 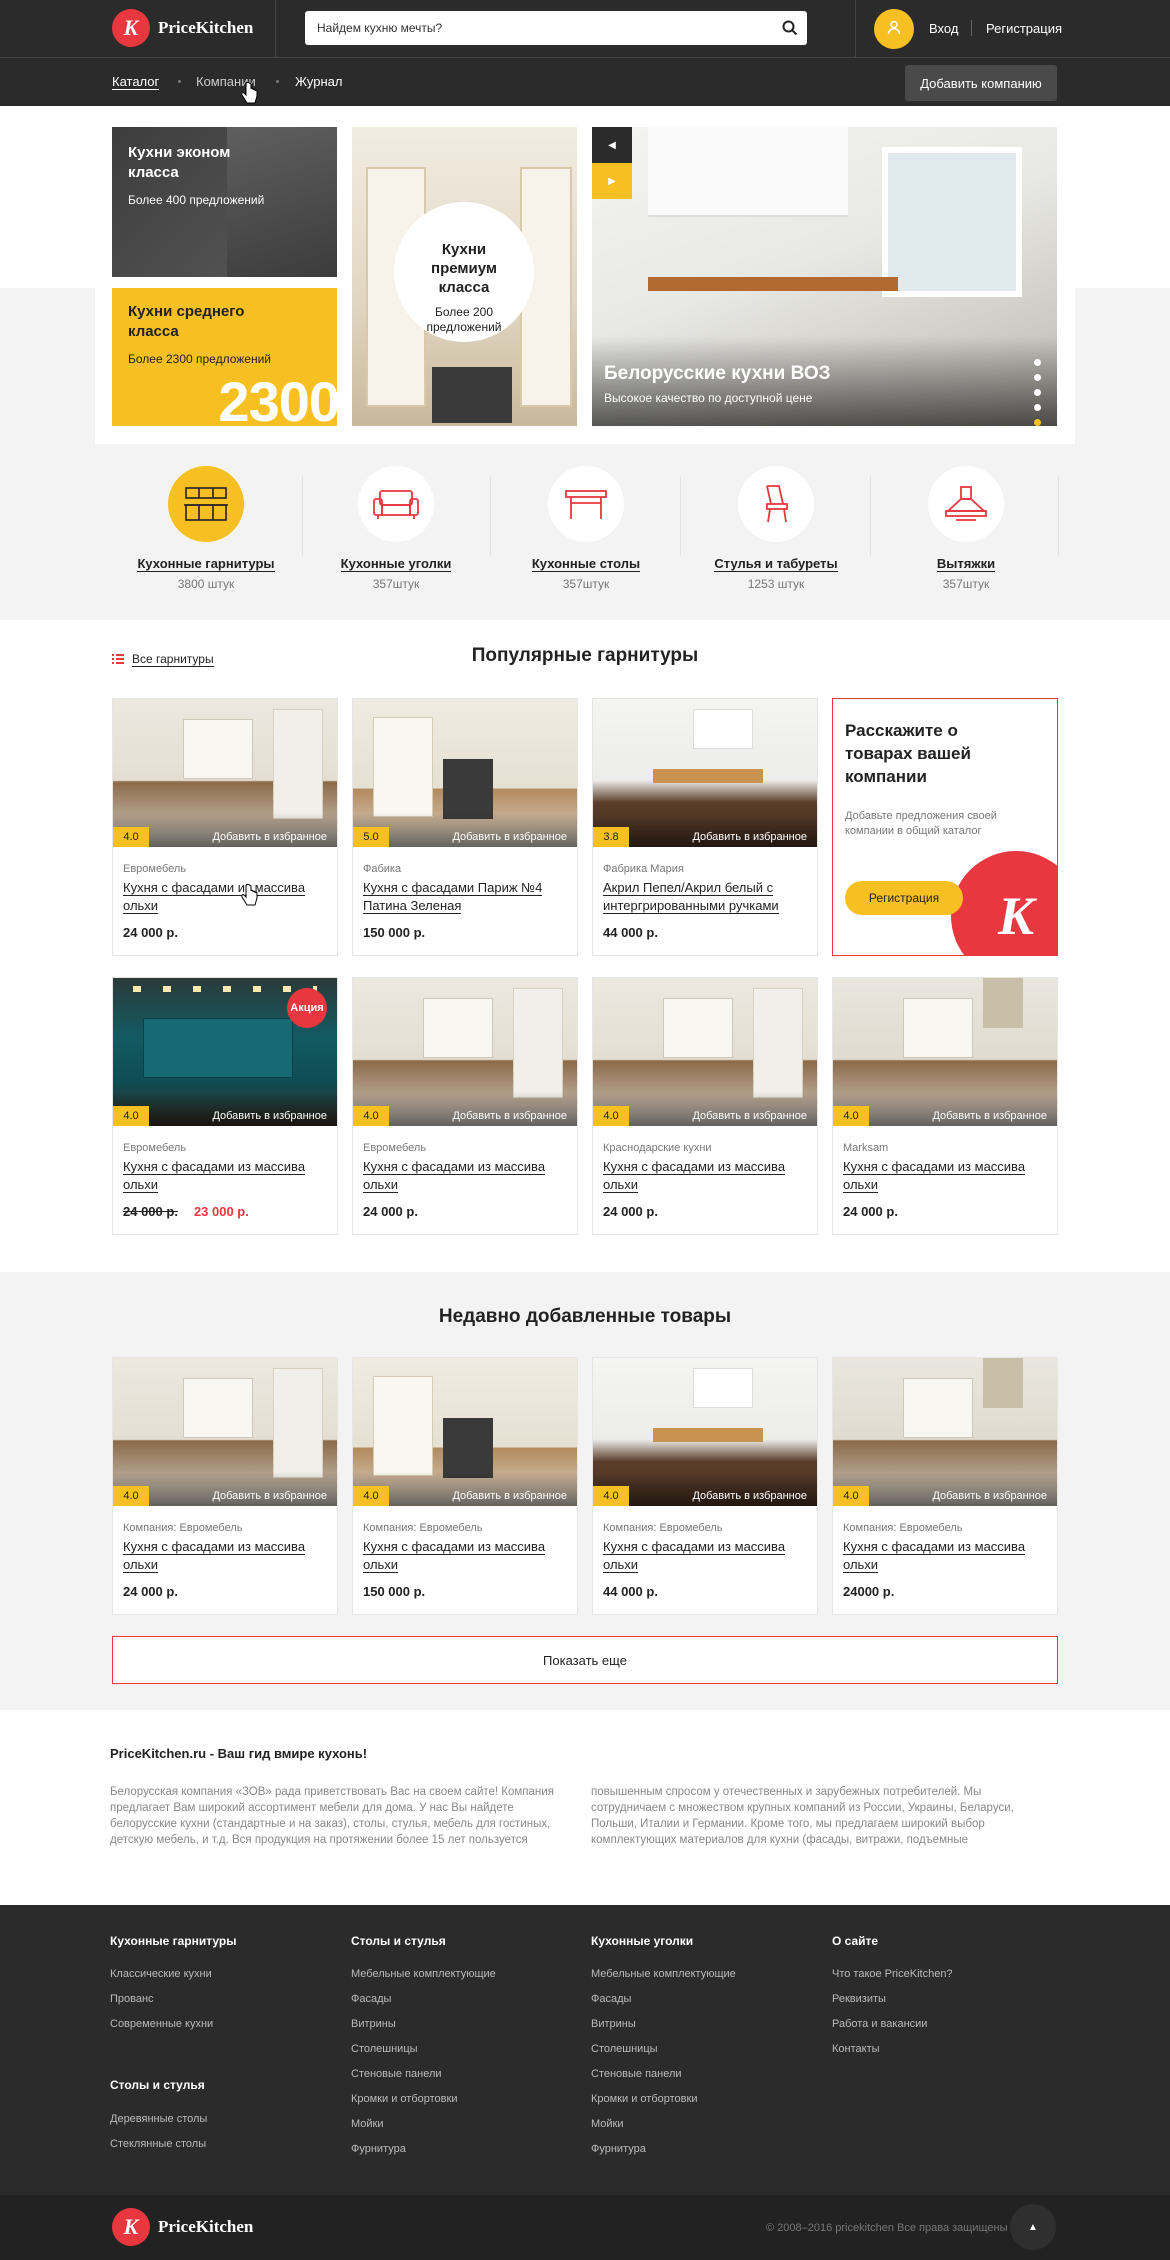 I want to click on category-kitchen-sets: Кухонные гарнитуры 3800 штук, so click(x=206, y=528).